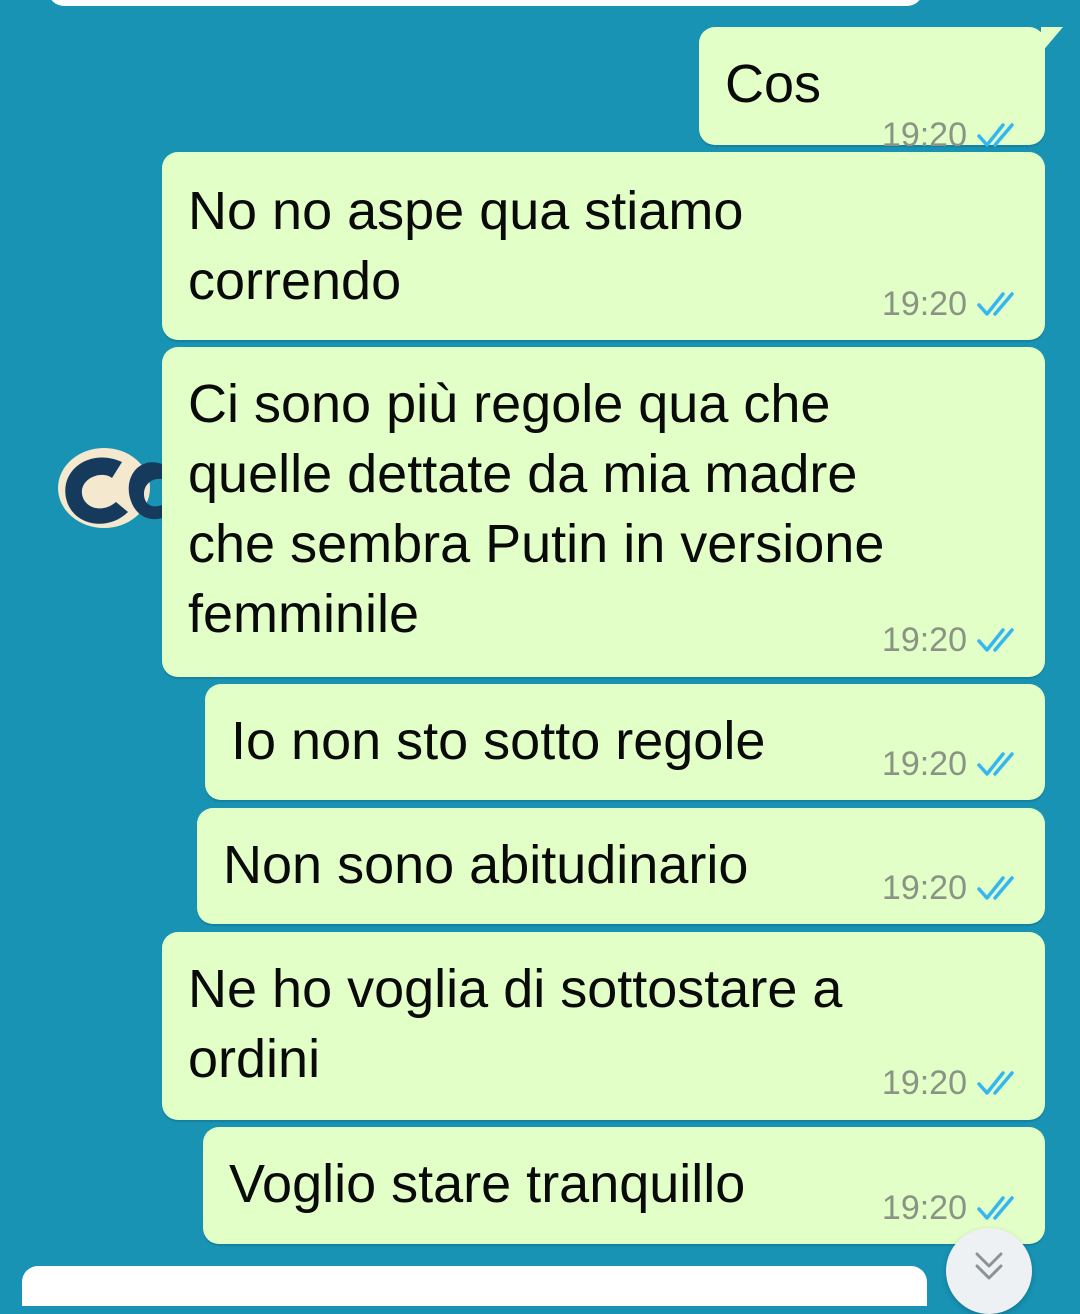 This screenshot has height=1314, width=1080. Describe the element at coordinates (466, 246) in the screenshot. I see `message-text: No no aspe qua stiamo correndo` at that location.